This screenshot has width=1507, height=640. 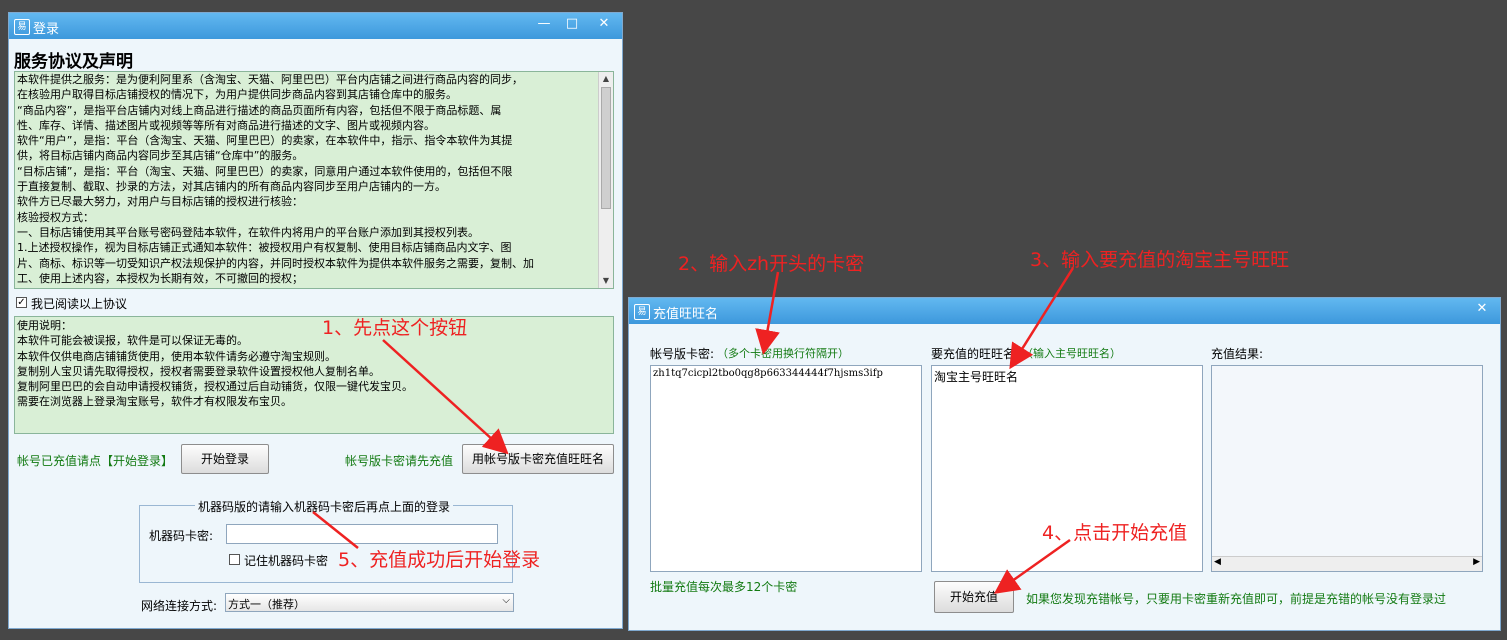 What do you see at coordinates (335, 530) in the screenshot?
I see `arrow-step5` at bounding box center [335, 530].